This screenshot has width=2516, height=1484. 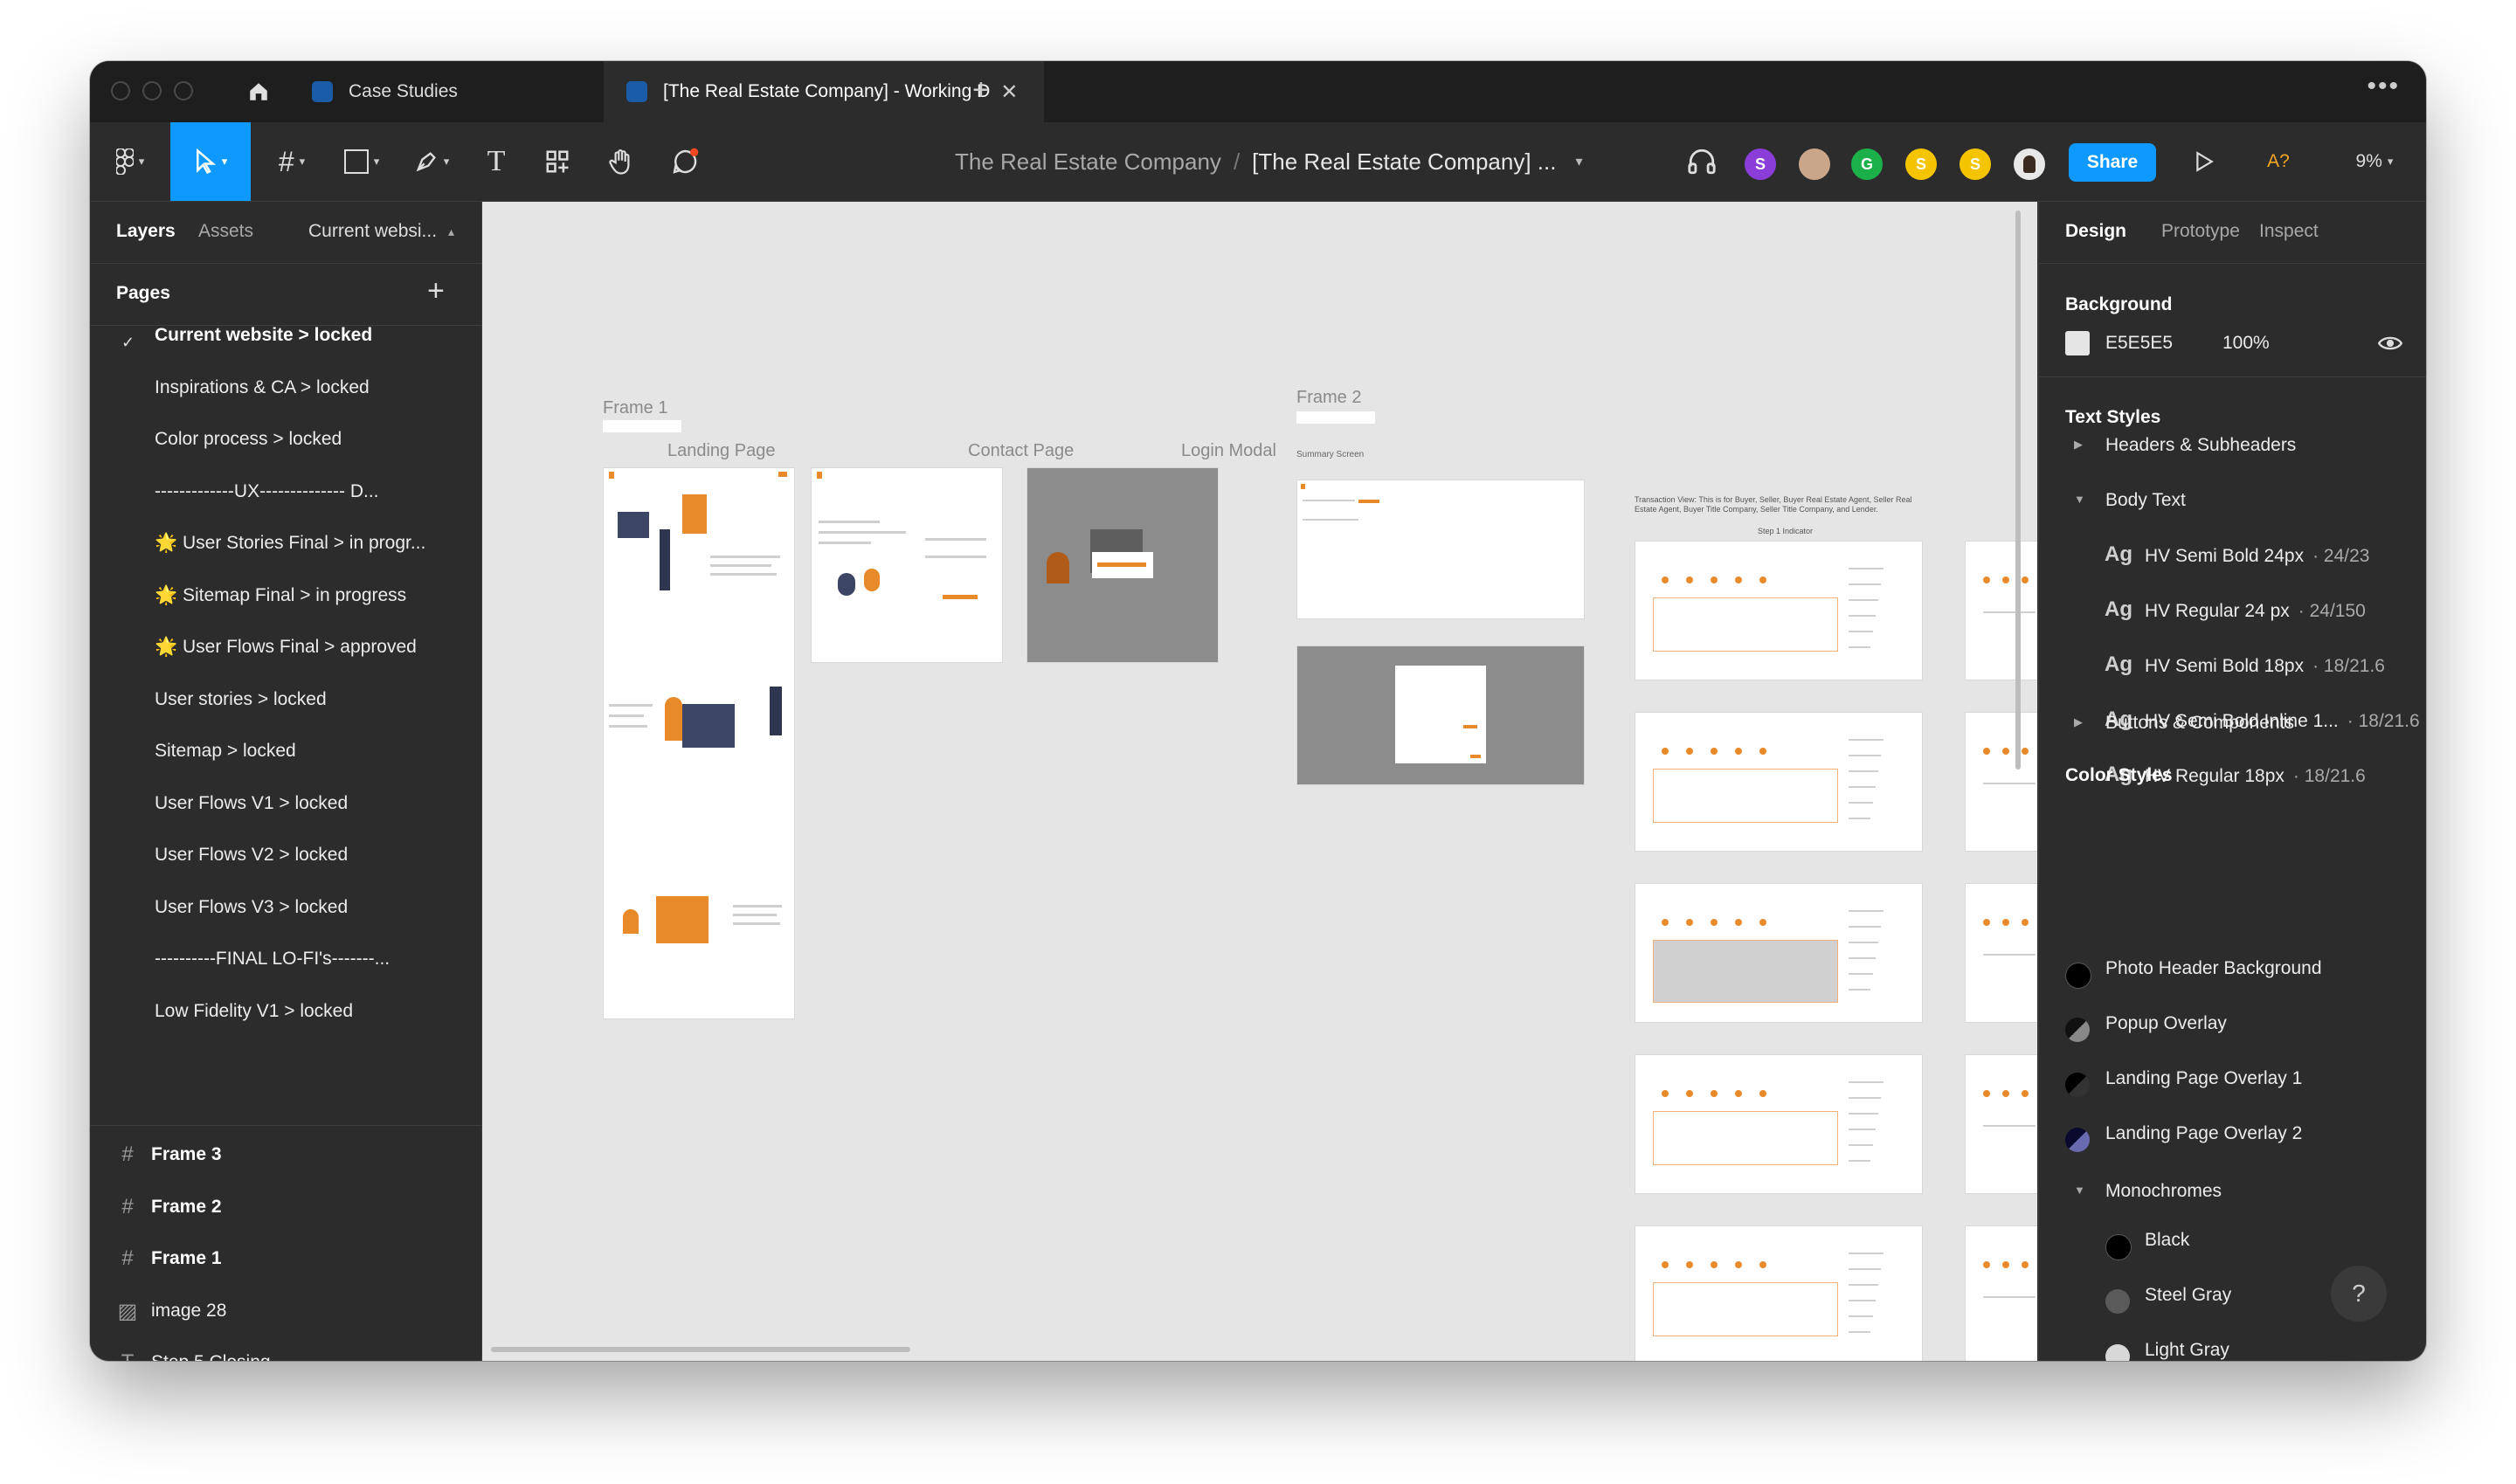 I want to click on pen-tool: ▾, so click(x=431, y=161).